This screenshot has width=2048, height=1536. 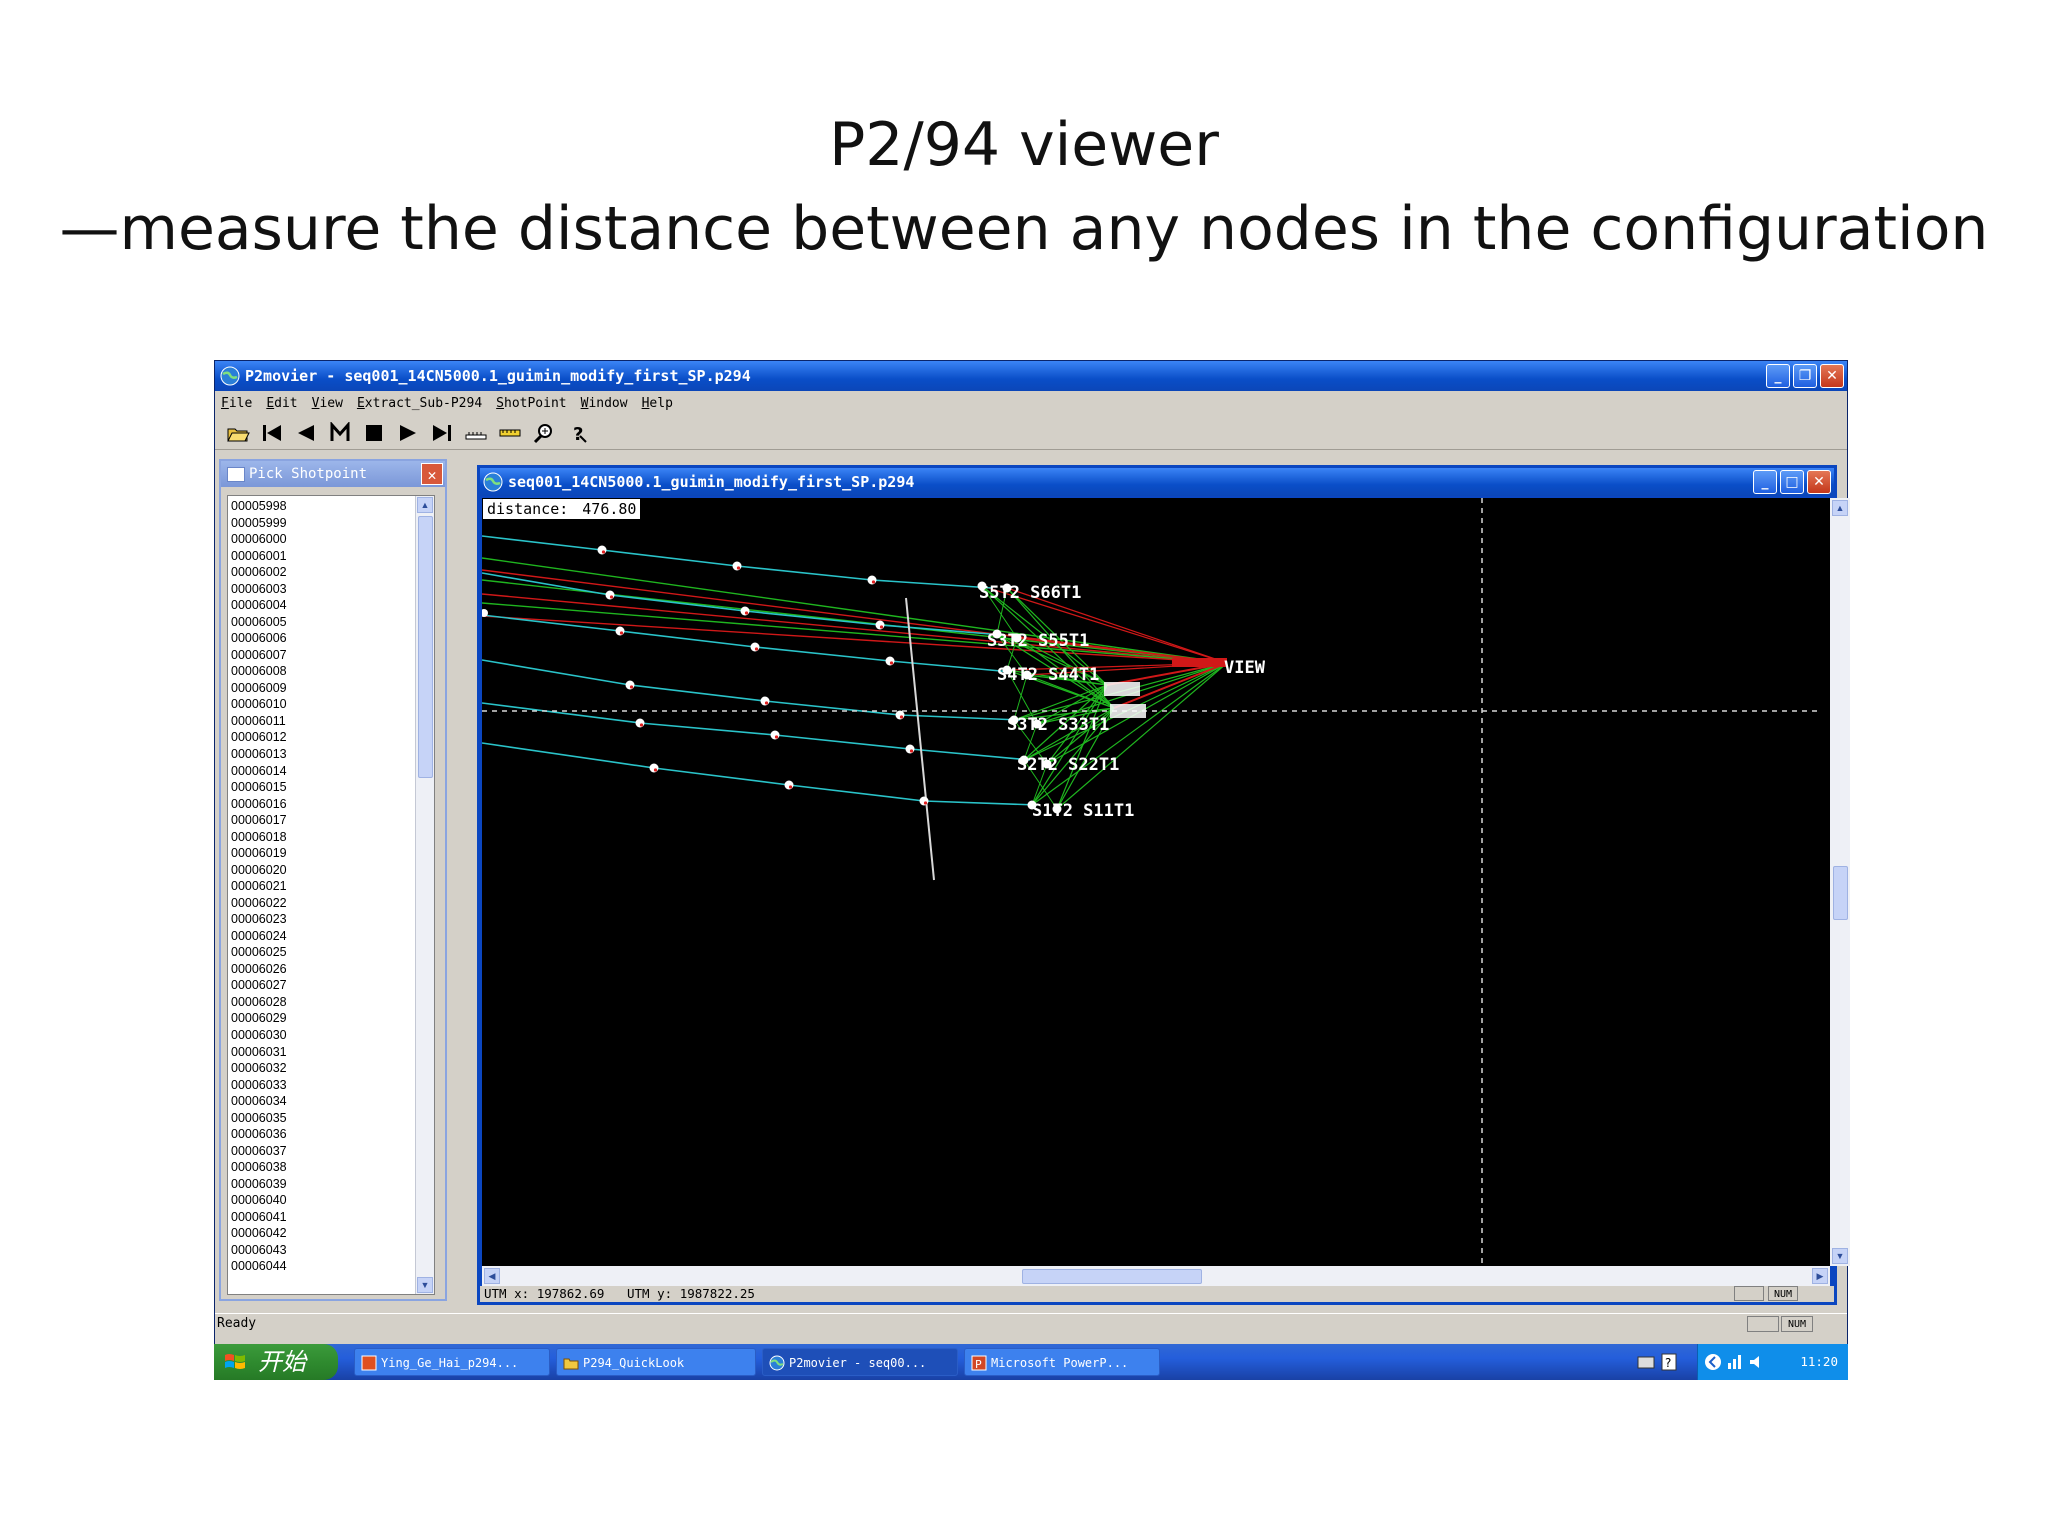 What do you see at coordinates (492, 1276) in the screenshot?
I see `viewer-scroll-left-icon: ◀` at bounding box center [492, 1276].